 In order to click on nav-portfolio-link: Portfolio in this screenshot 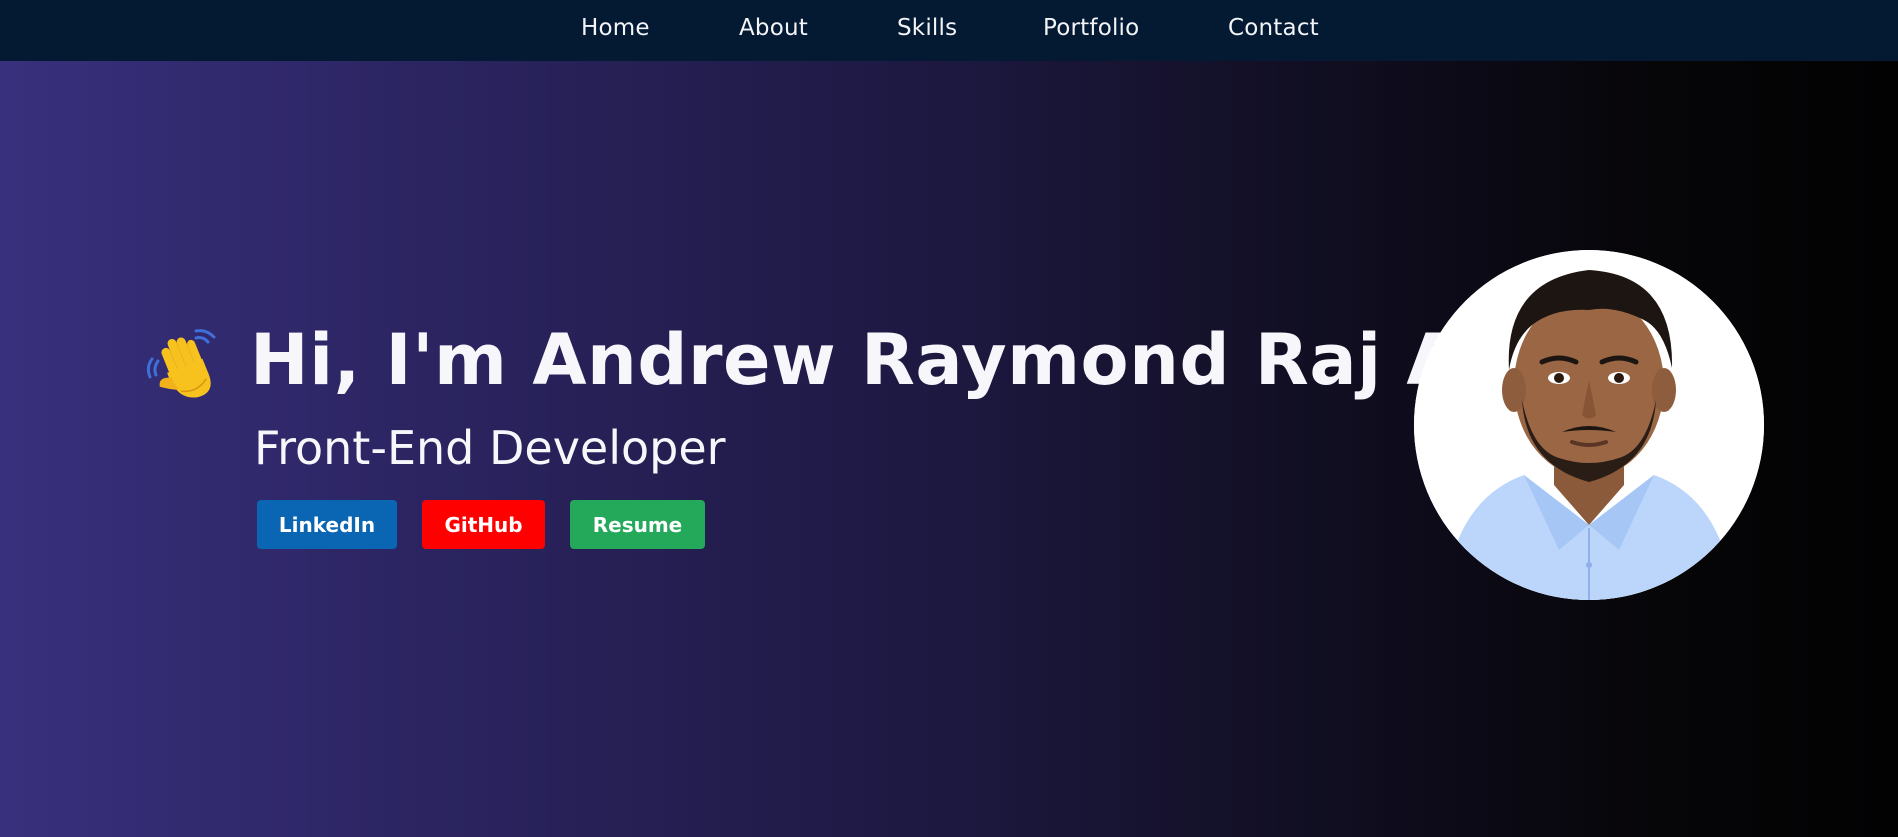, I will do `click(1091, 28)`.